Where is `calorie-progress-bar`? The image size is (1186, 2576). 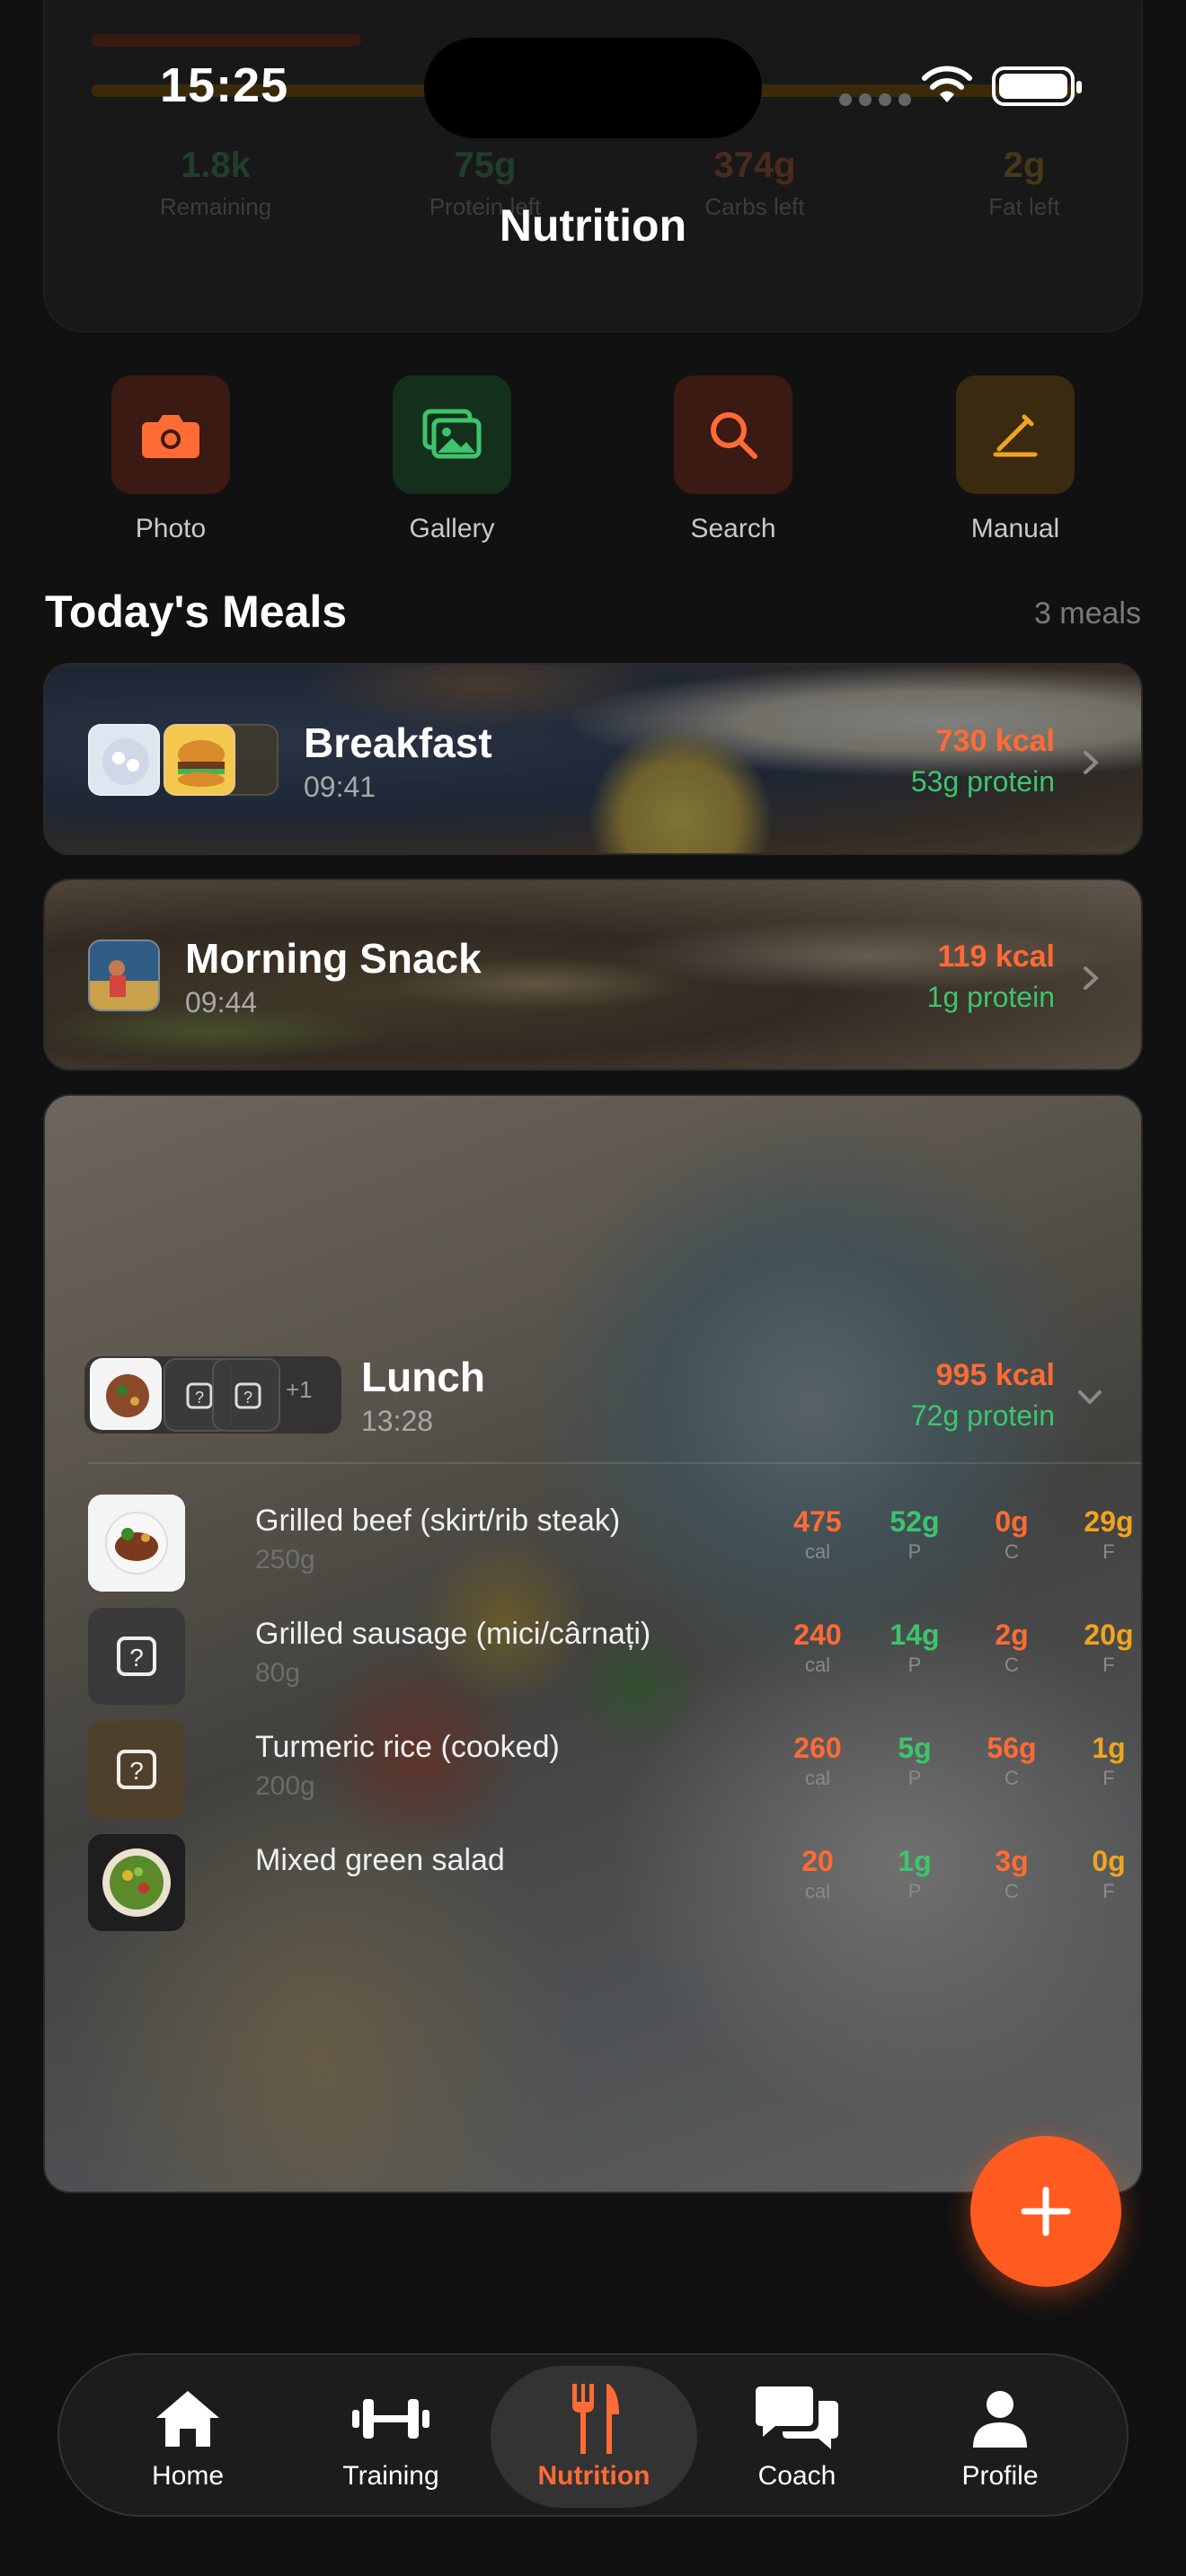
calorie-progress-bar is located at coordinates (226, 40).